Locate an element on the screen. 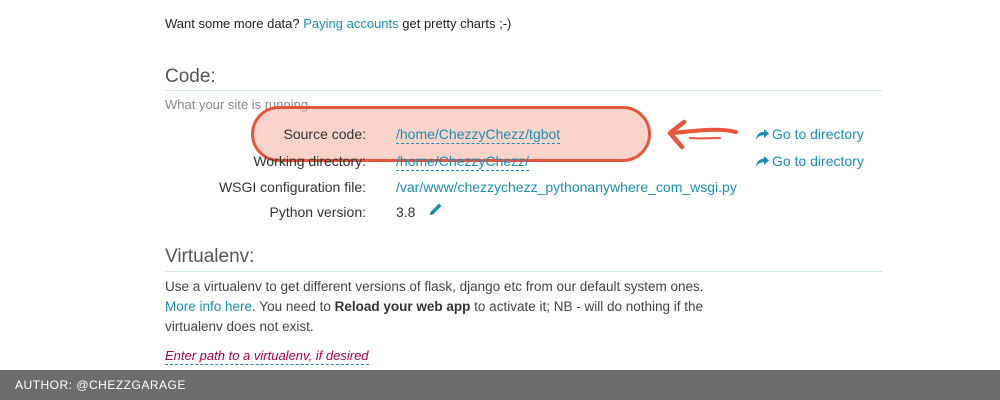 This screenshot has width=1000, height=400. virtualenv-line3: virtualenv does not exist. is located at coordinates (239, 326).